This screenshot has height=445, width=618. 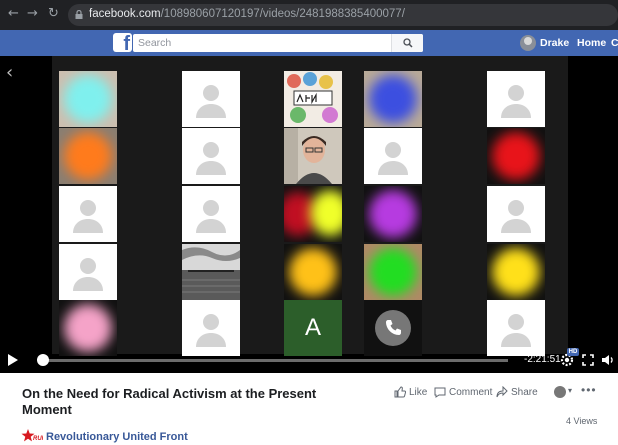 What do you see at coordinates (570, 390) in the screenshot?
I see `chevron-down-icon: ▾` at bounding box center [570, 390].